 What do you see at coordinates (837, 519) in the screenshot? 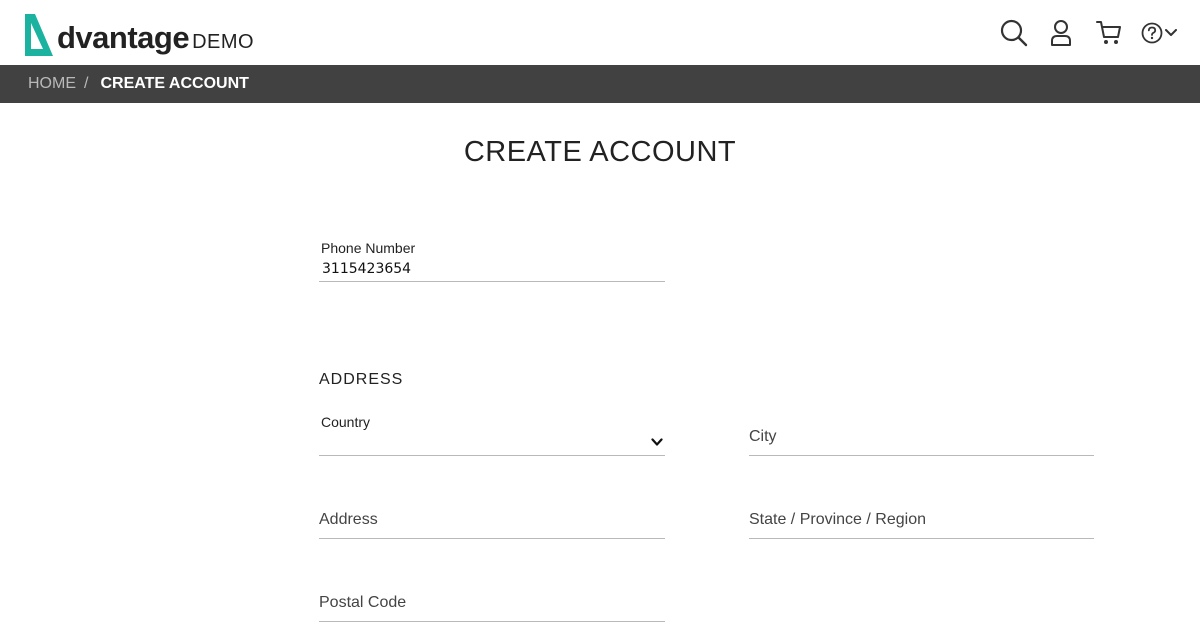
I see `state-placeholder: State / Province / Region` at bounding box center [837, 519].